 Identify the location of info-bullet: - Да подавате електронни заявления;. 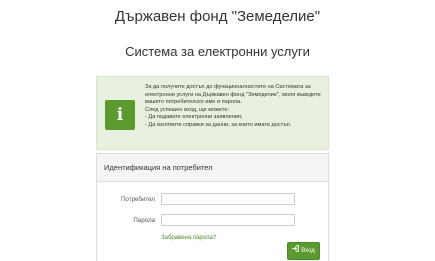
(194, 117).